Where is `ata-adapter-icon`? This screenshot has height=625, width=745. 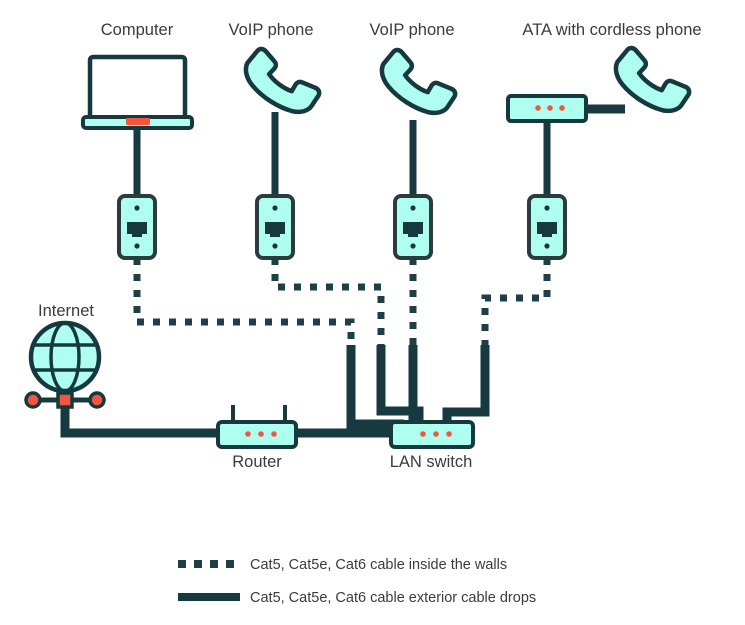 ata-adapter-icon is located at coordinates (547, 108).